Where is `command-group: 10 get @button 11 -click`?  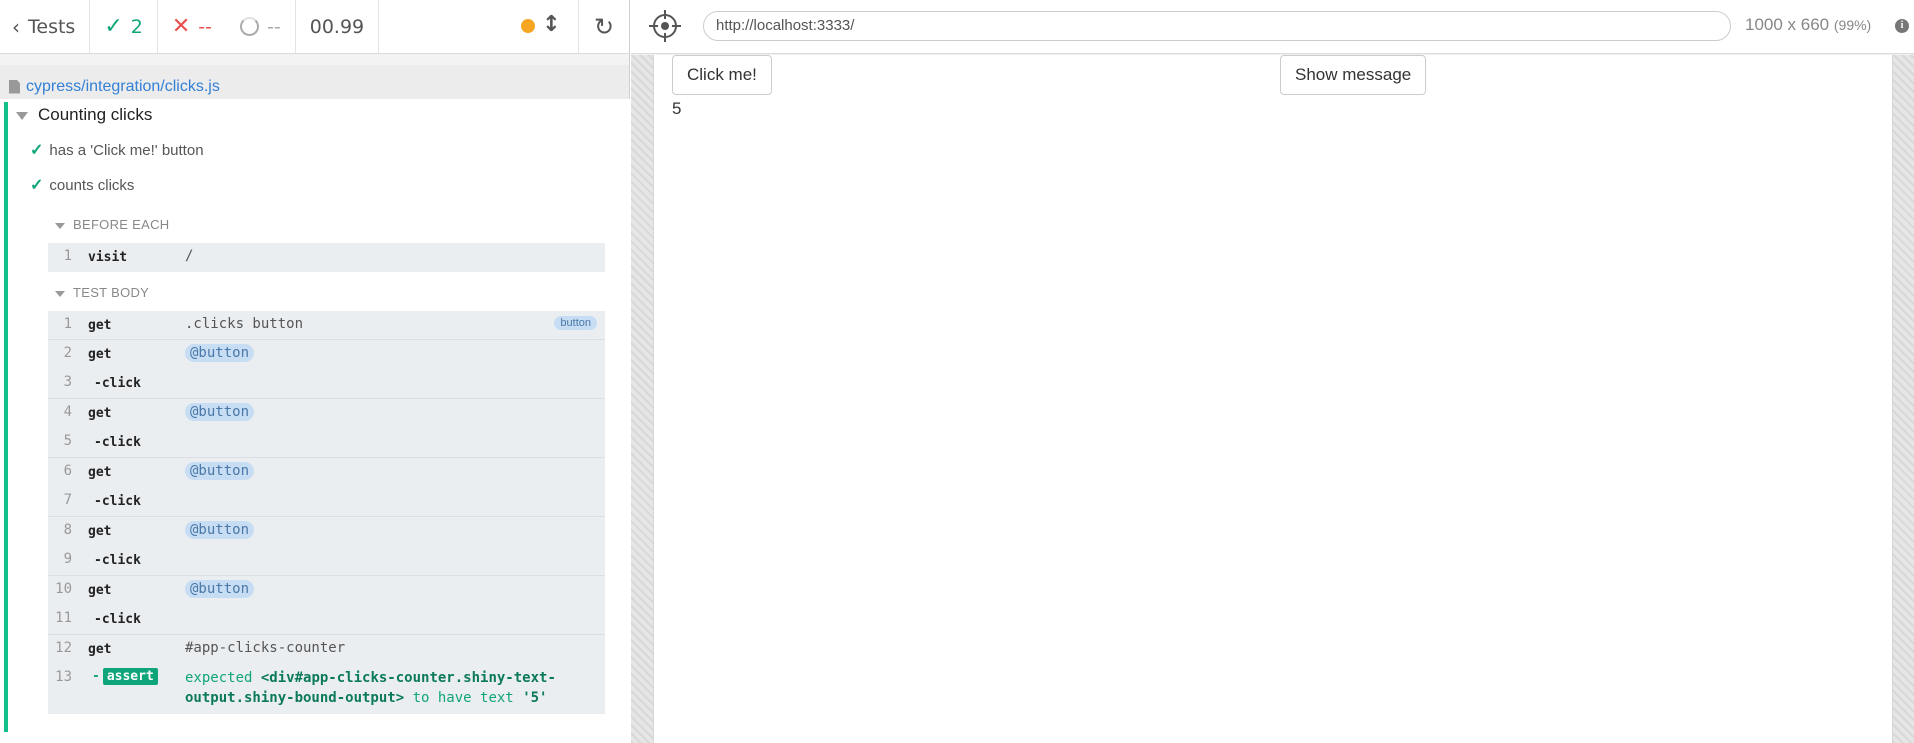 command-group: 10 get @button 11 -click is located at coordinates (326, 605).